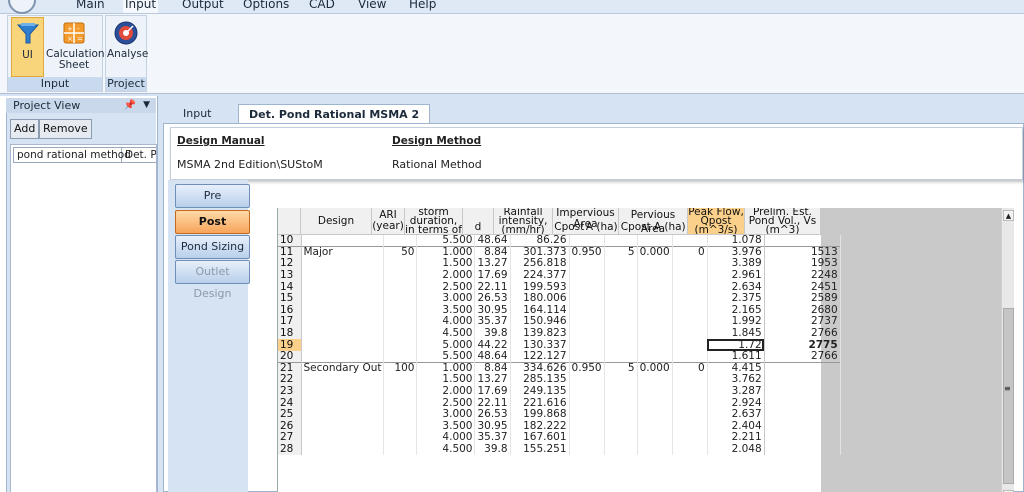 The image size is (1024, 492). Describe the element at coordinates (212, 247) in the screenshot. I see `pond-sizing-button: Pond Sizing` at that location.